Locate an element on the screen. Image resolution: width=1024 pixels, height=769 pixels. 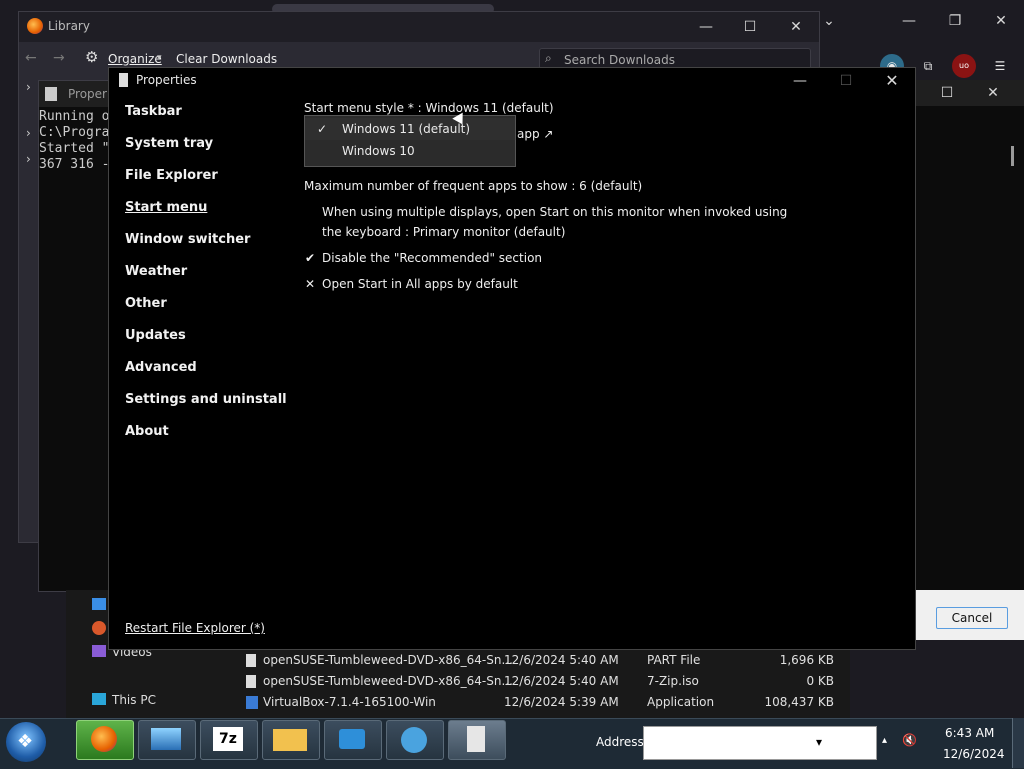
clock-time: 6:43 AM is located at coordinates (969, 733).